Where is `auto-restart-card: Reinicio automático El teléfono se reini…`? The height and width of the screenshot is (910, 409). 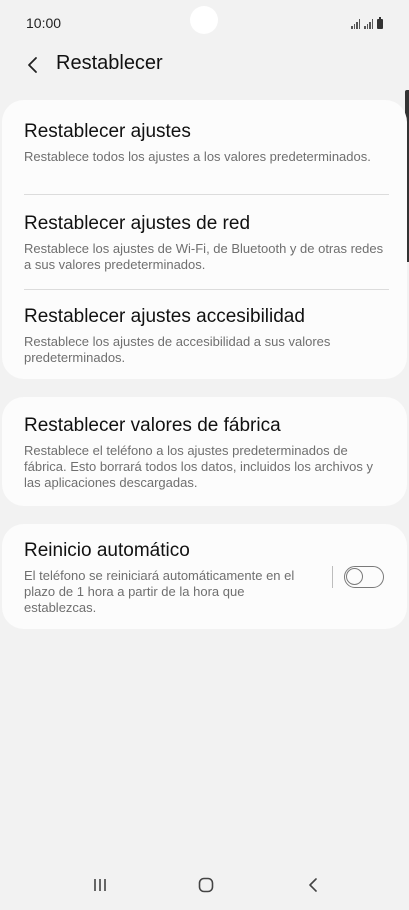 auto-restart-card: Reinicio automático El teléfono se reini… is located at coordinates (204, 576).